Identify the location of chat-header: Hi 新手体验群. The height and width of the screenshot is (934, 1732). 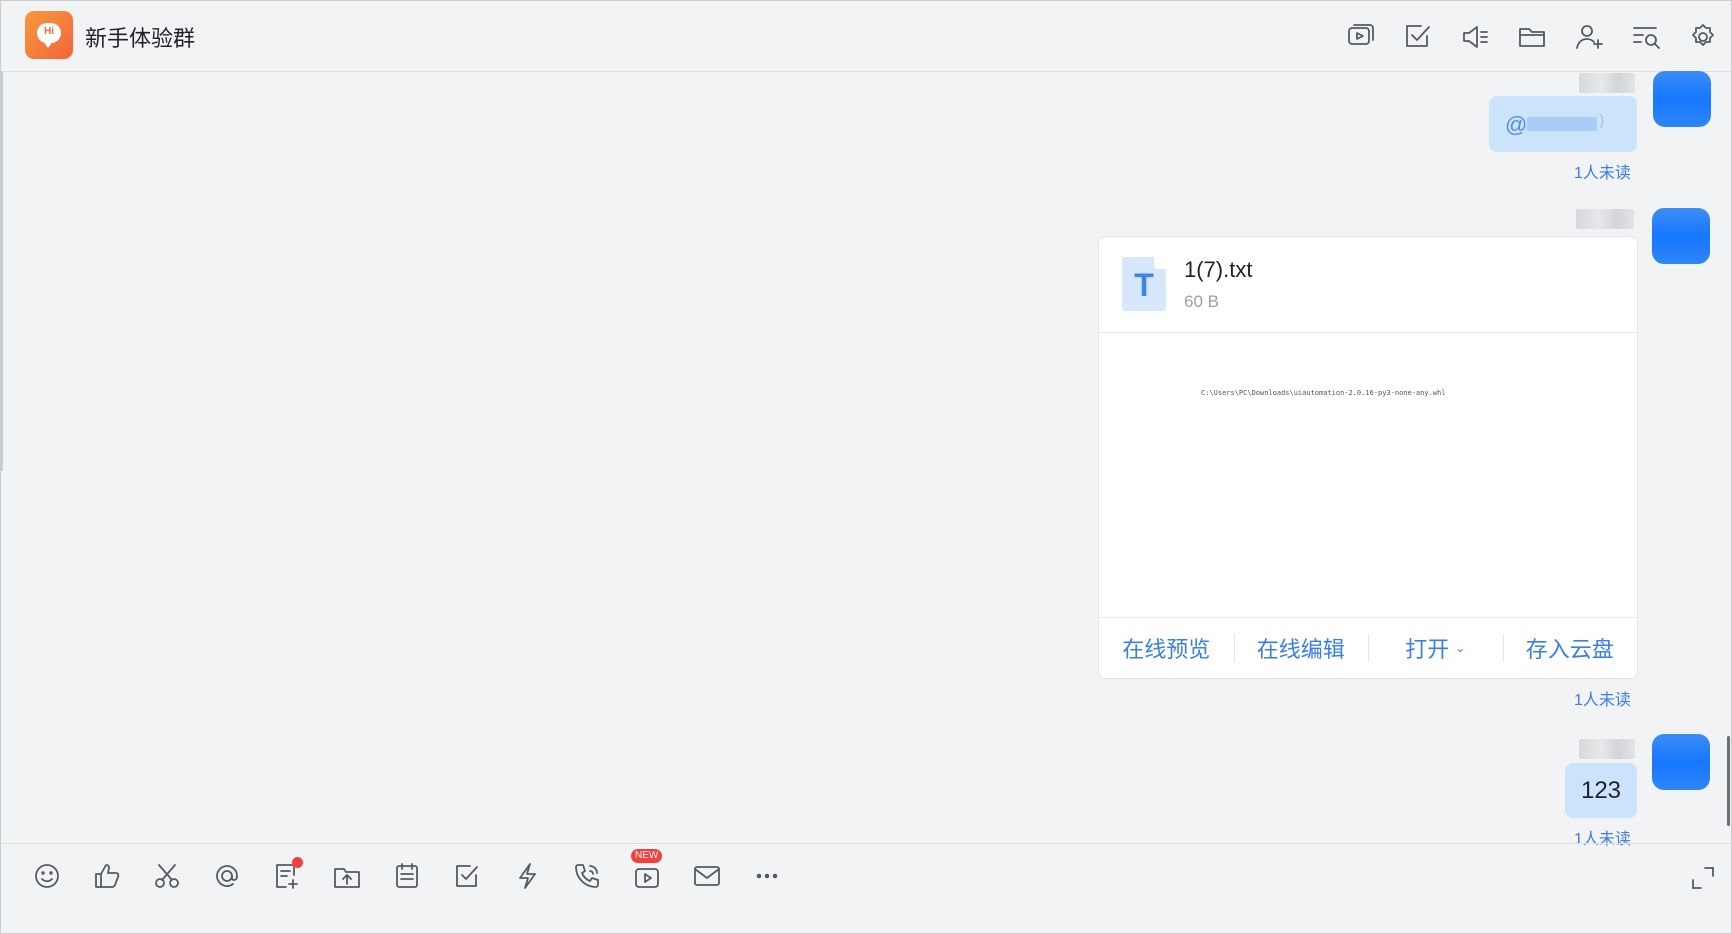
(866, 36).